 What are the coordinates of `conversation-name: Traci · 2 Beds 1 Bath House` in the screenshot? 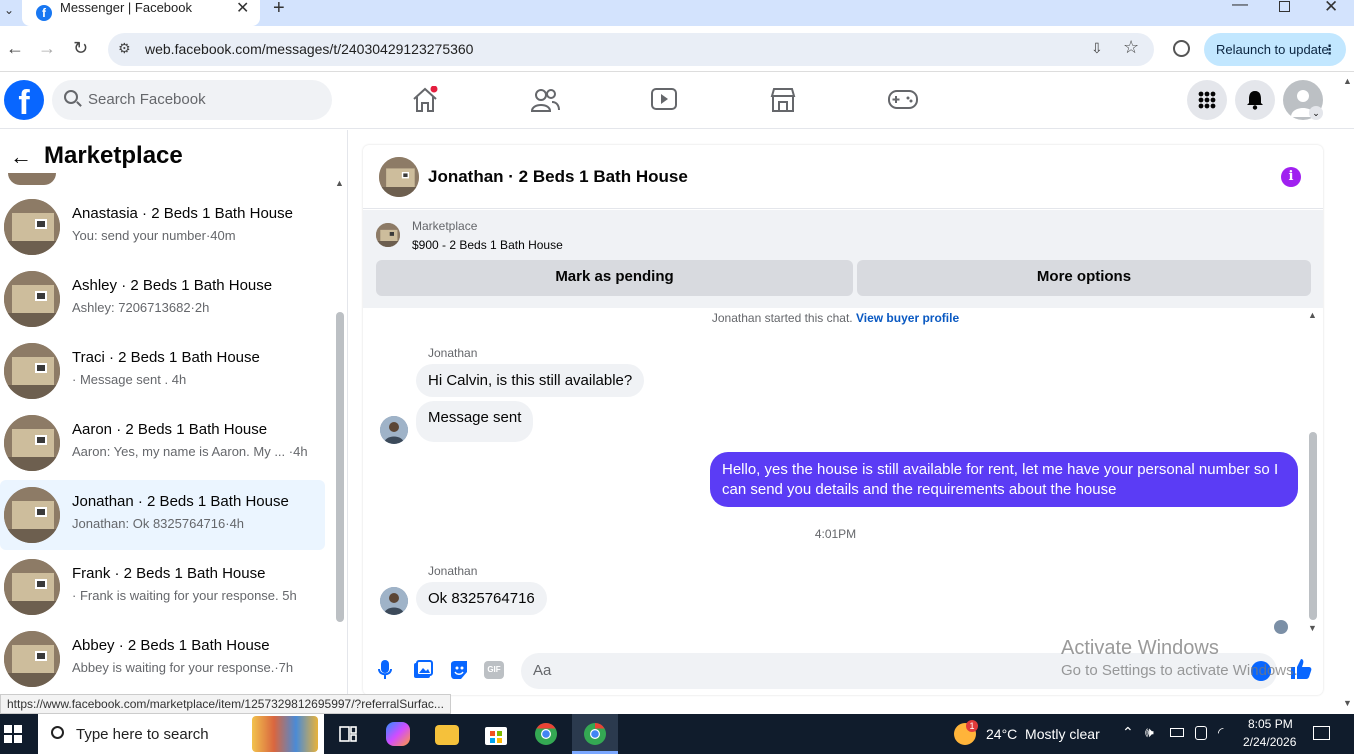 It's located at (166, 357).